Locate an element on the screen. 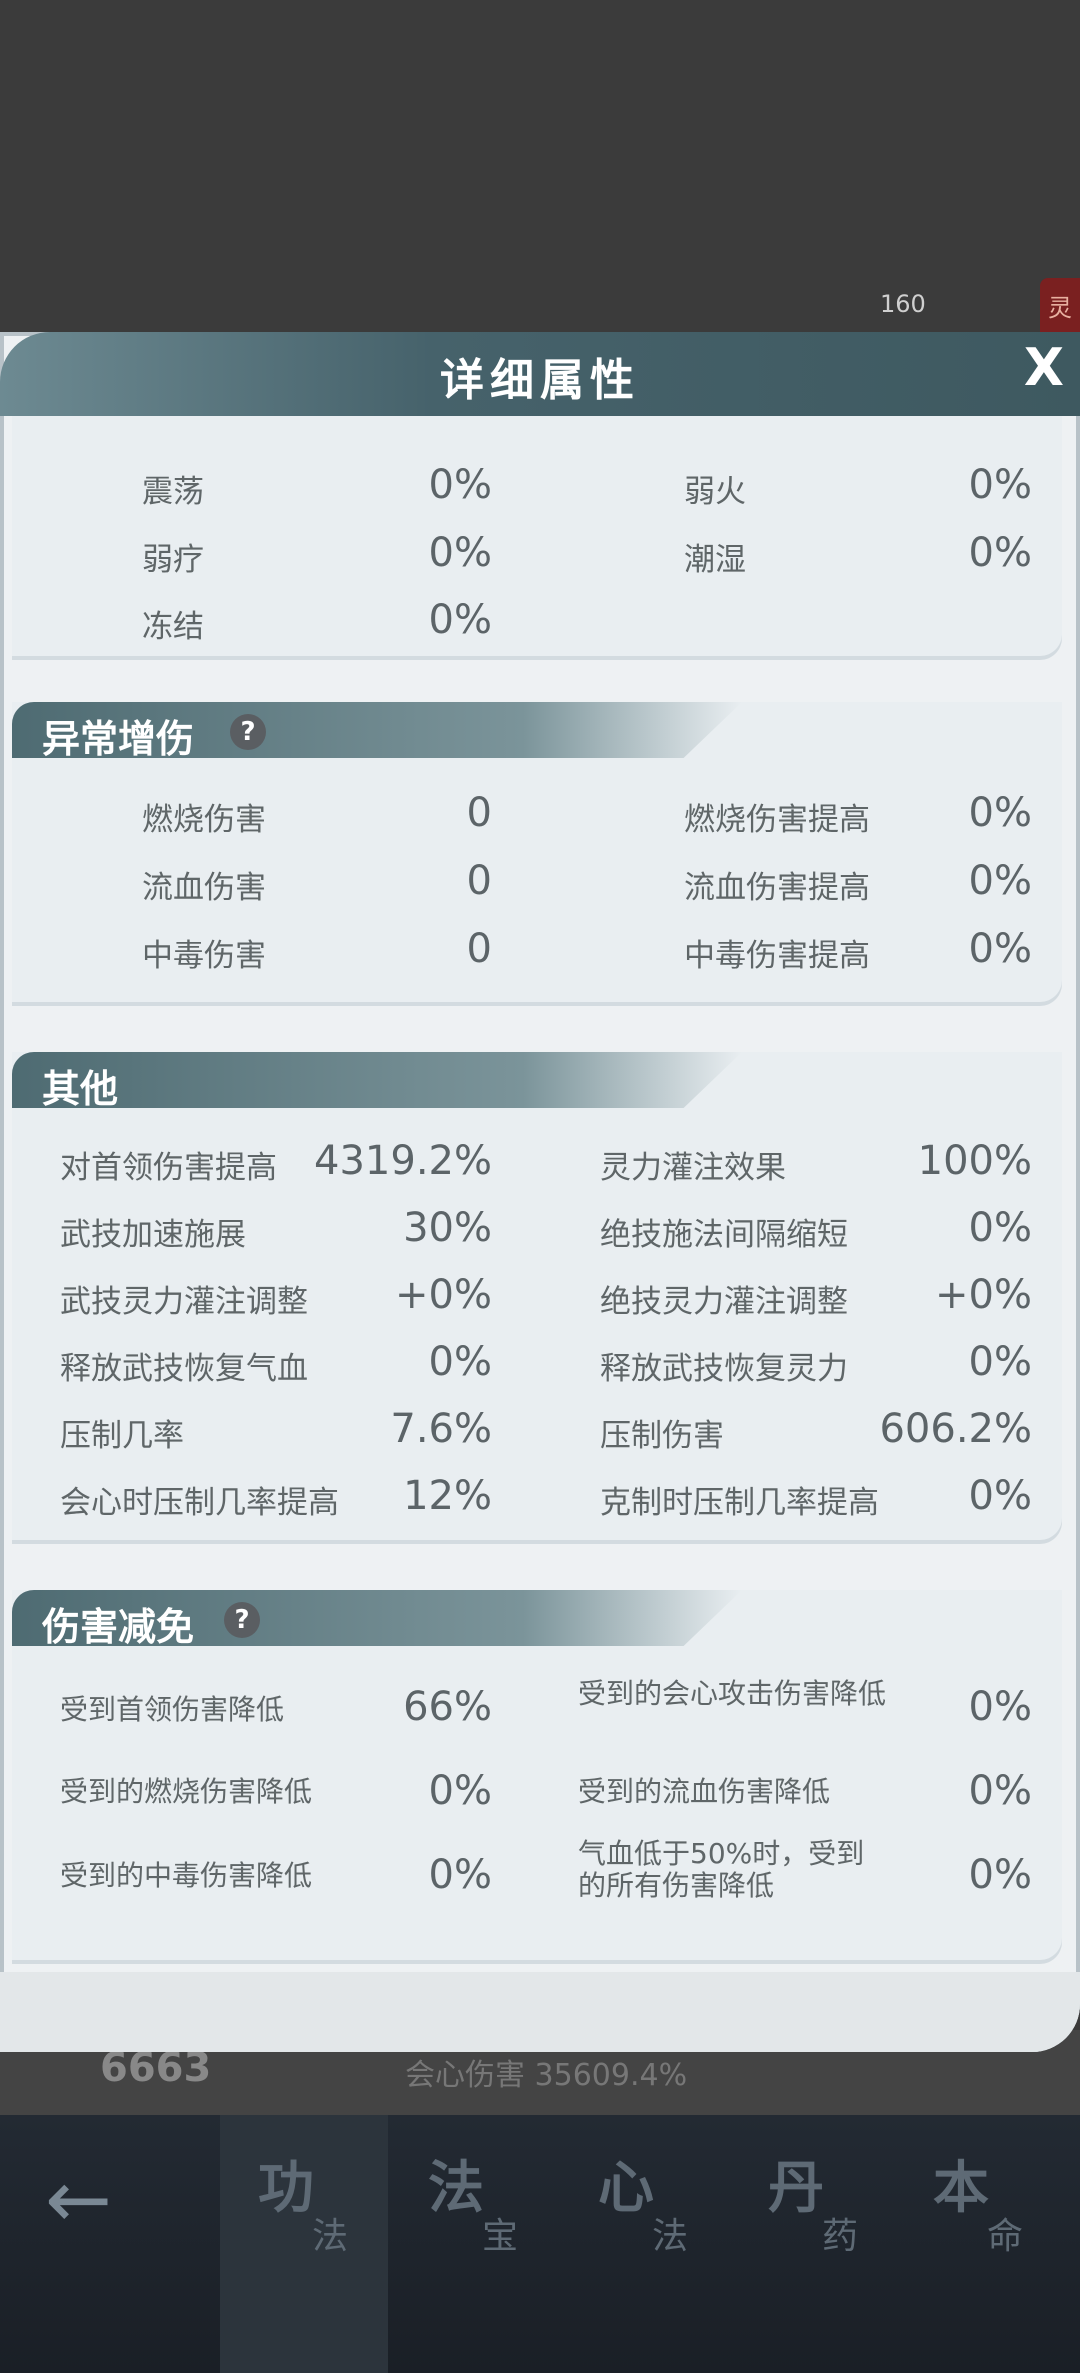  tab-fabao-label: 法 is located at coordinates (456, 2188).